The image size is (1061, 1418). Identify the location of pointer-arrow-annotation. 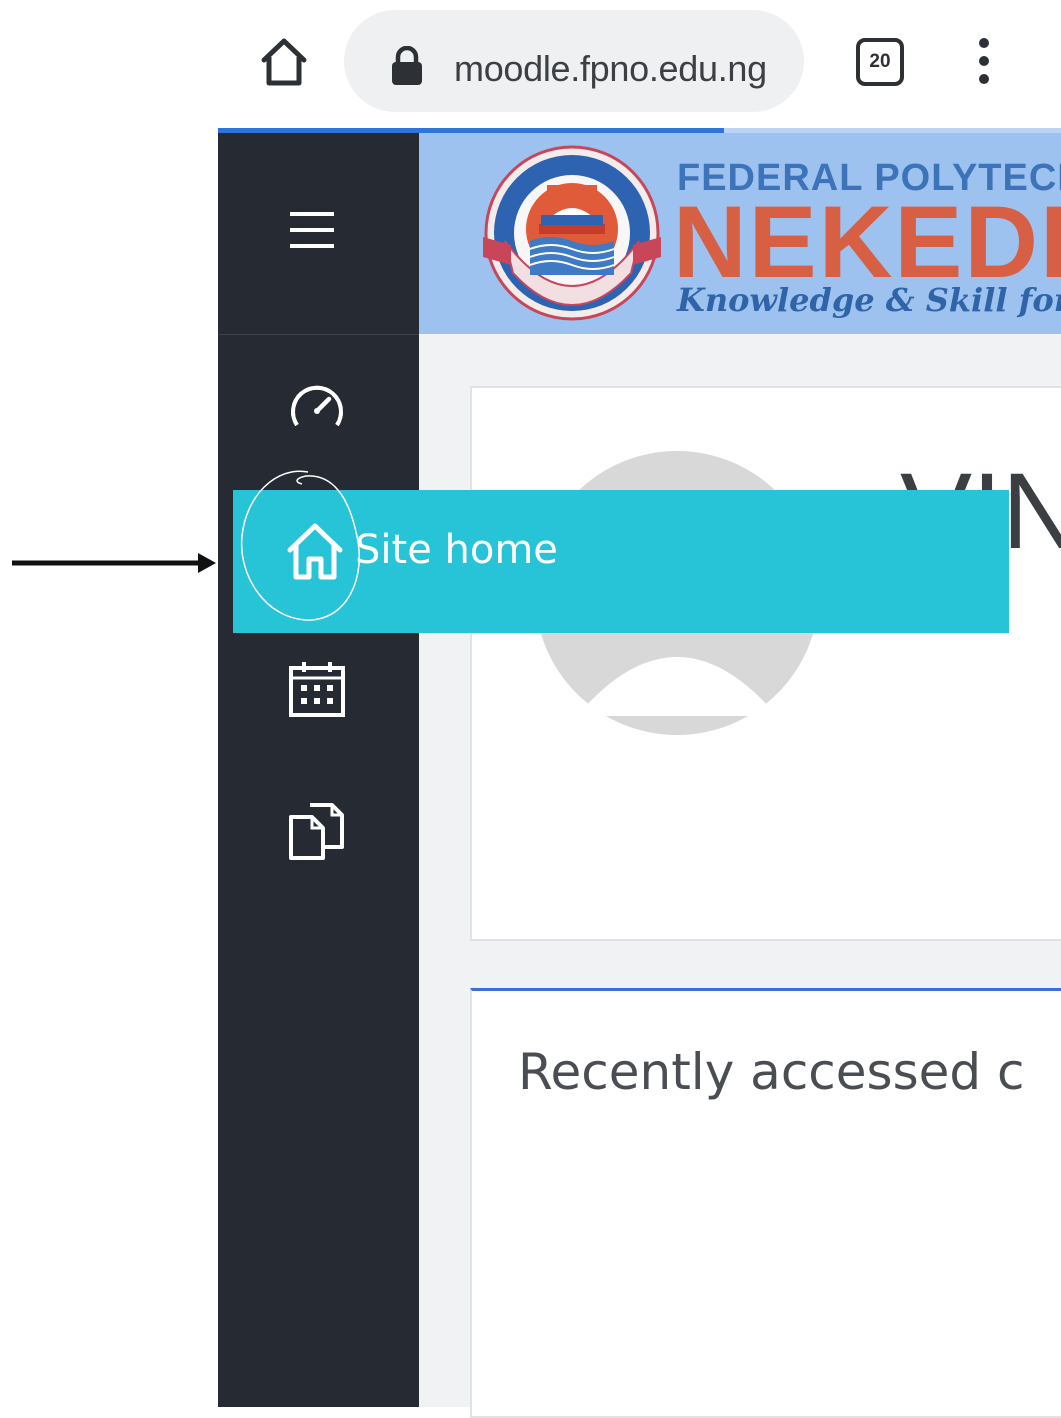
(114, 563).